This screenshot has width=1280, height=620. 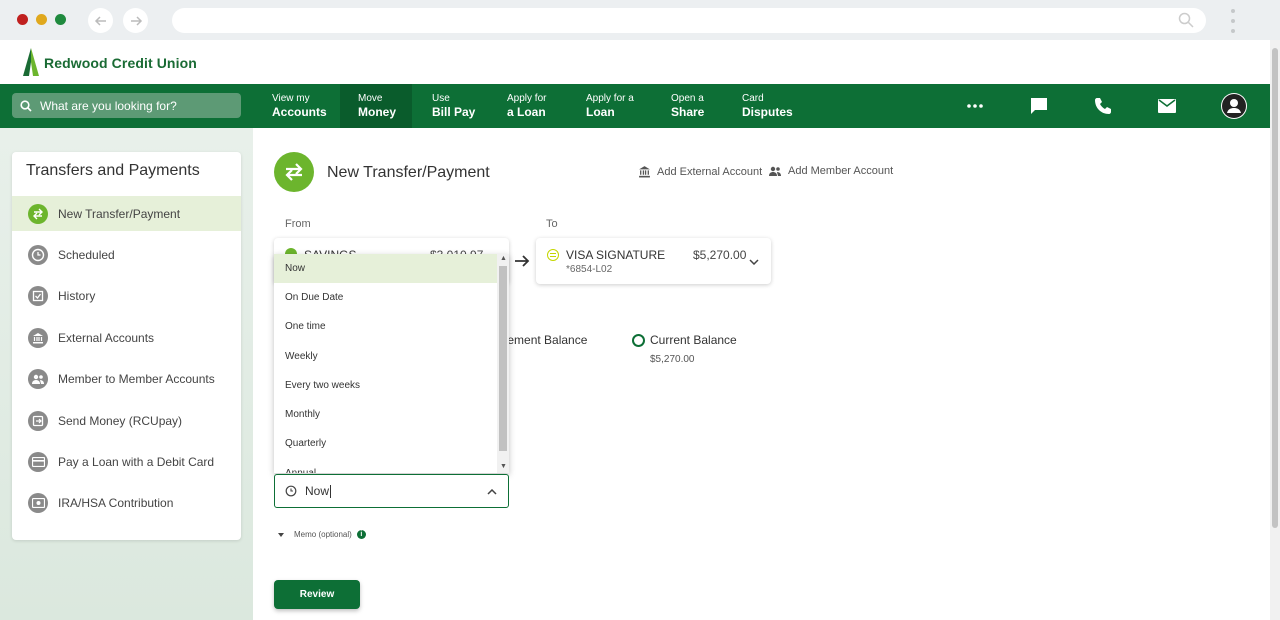 What do you see at coordinates (126, 295) in the screenshot?
I see `sidebar-item-history: History` at bounding box center [126, 295].